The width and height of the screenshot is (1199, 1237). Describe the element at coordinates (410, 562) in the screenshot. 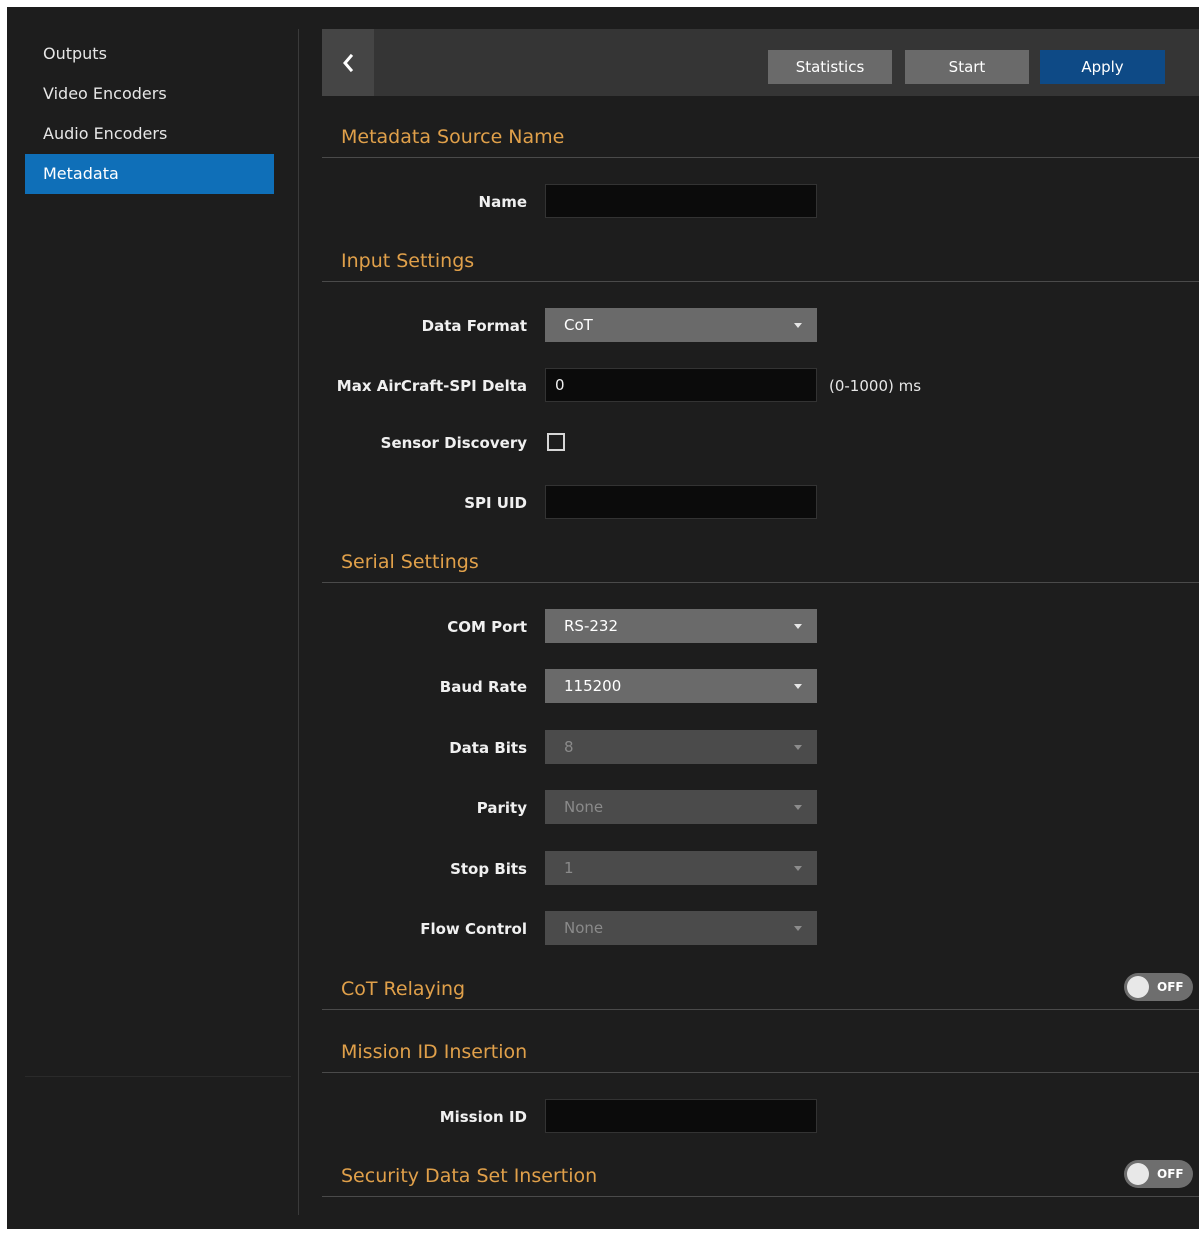

I see `section-title-serial-settings: Serial Settings` at that location.